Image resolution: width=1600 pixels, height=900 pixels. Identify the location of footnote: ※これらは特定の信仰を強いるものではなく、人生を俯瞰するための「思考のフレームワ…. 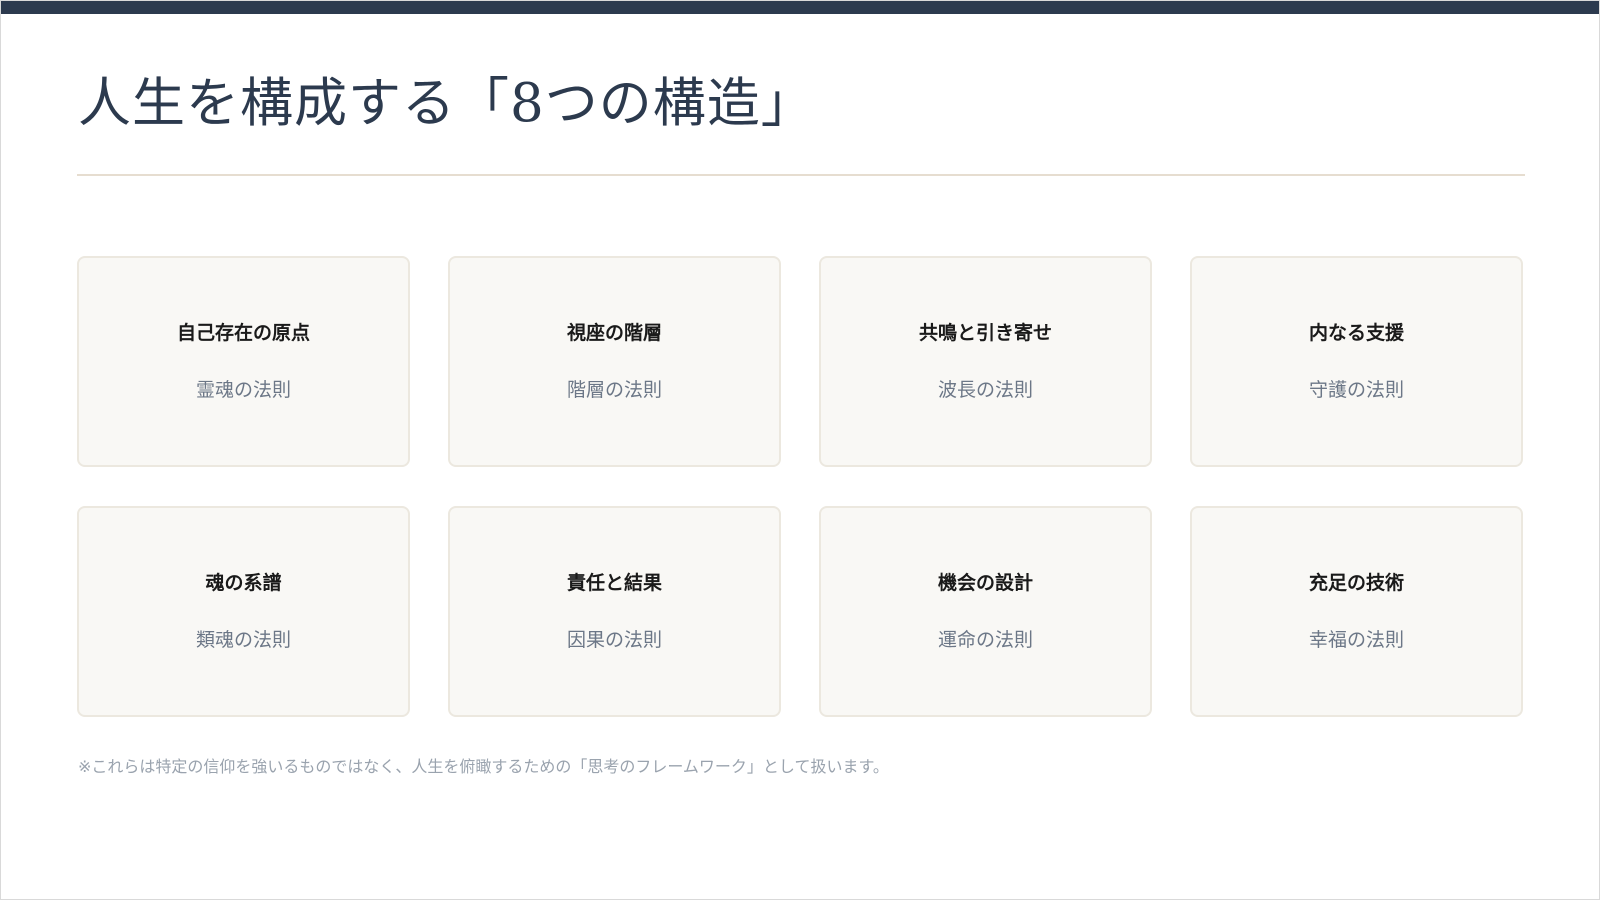
(483, 766).